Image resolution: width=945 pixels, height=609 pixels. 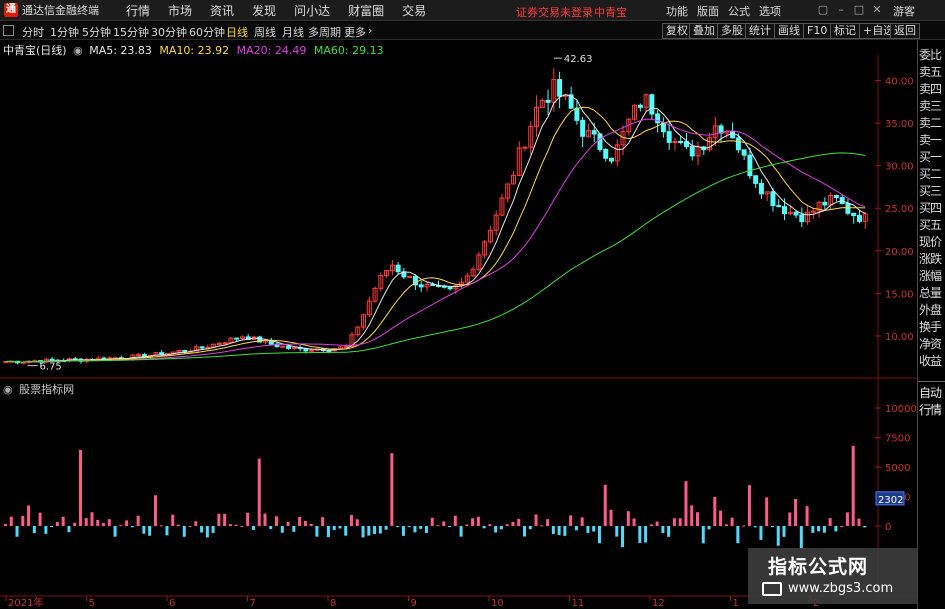 I want to click on rp-bid3: 买三, so click(x=932, y=191).